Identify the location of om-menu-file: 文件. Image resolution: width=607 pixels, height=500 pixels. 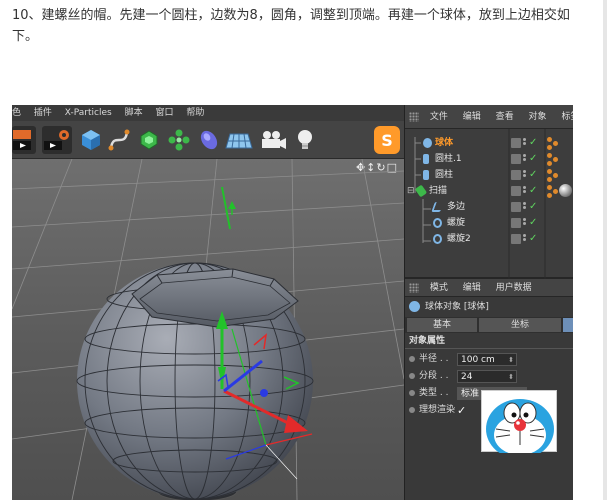
(439, 117).